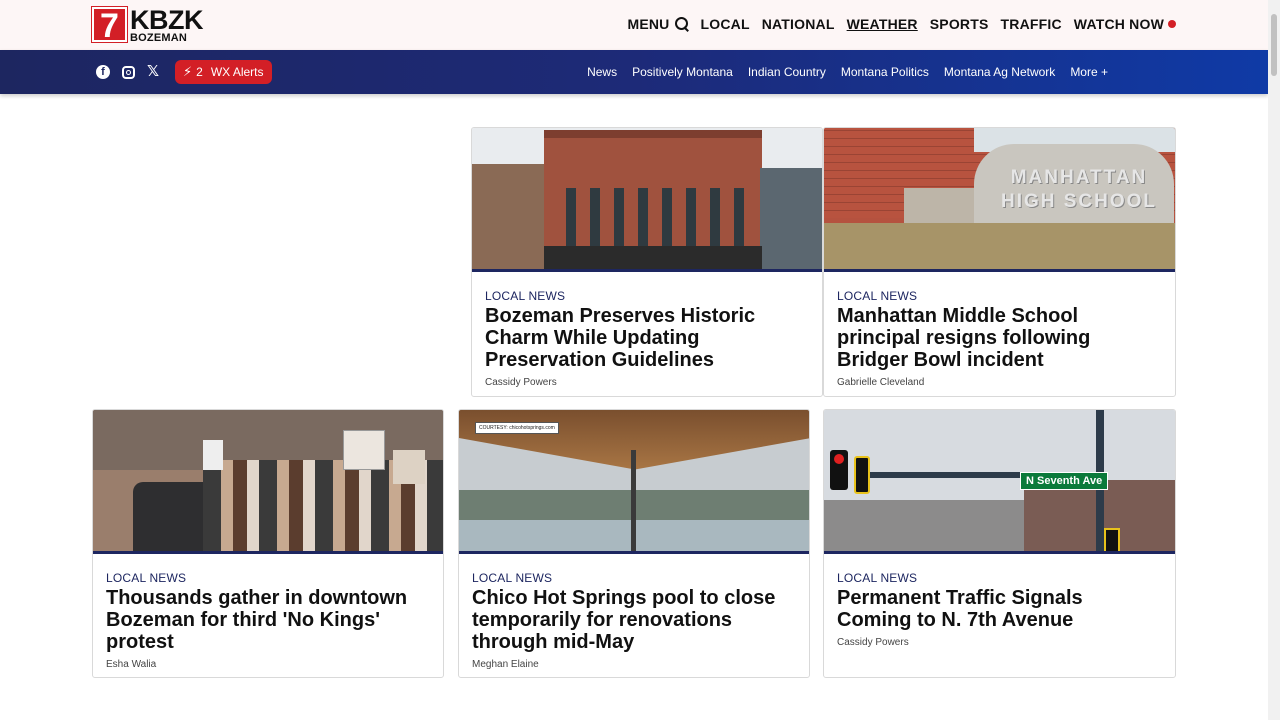 The width and height of the screenshot is (1280, 720). What do you see at coordinates (1079, 177) in the screenshot?
I see `sign-text-line-1: MANHATTAN` at bounding box center [1079, 177].